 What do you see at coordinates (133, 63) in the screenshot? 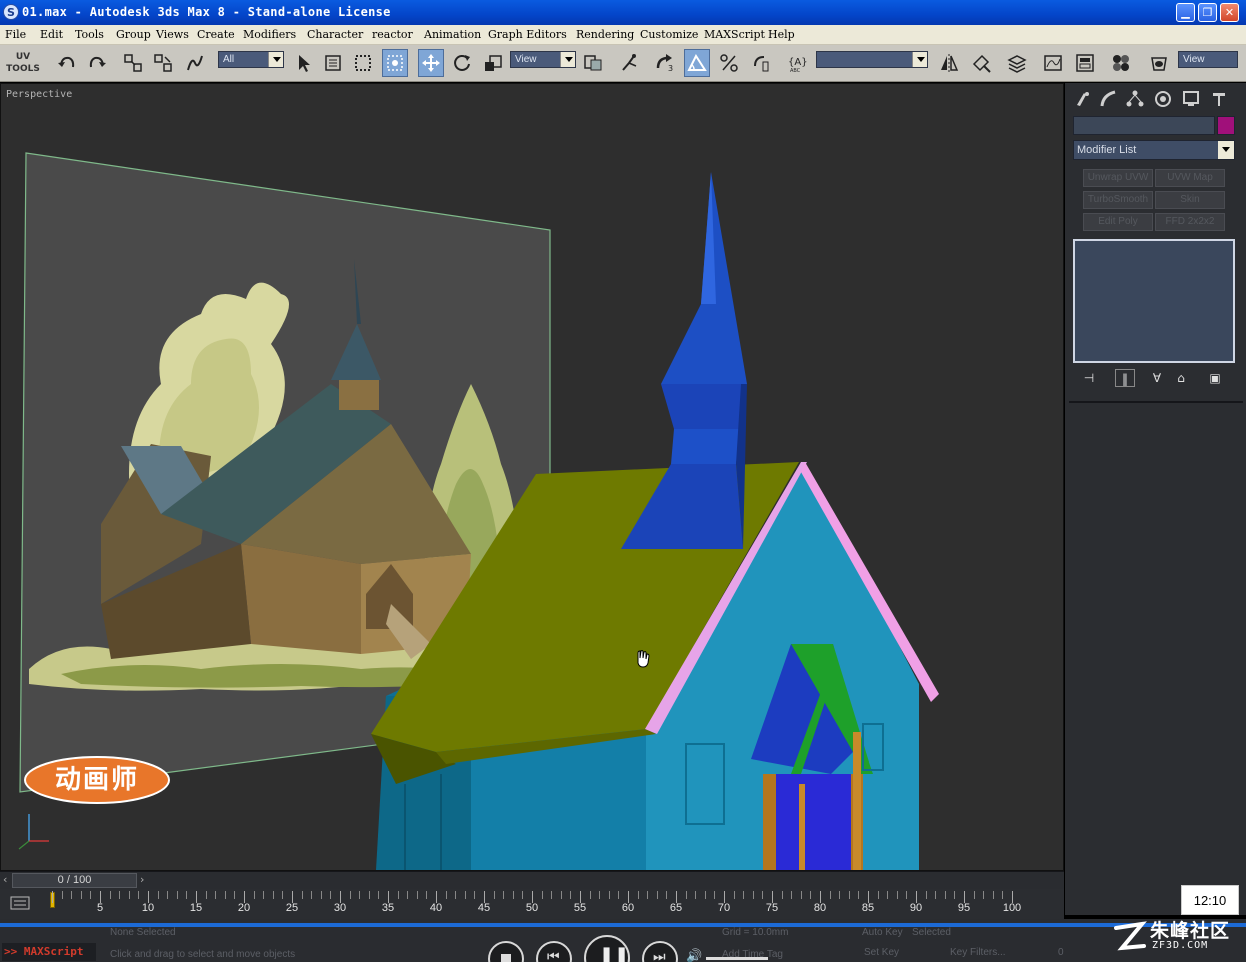
I see `select-and-link-button` at bounding box center [133, 63].